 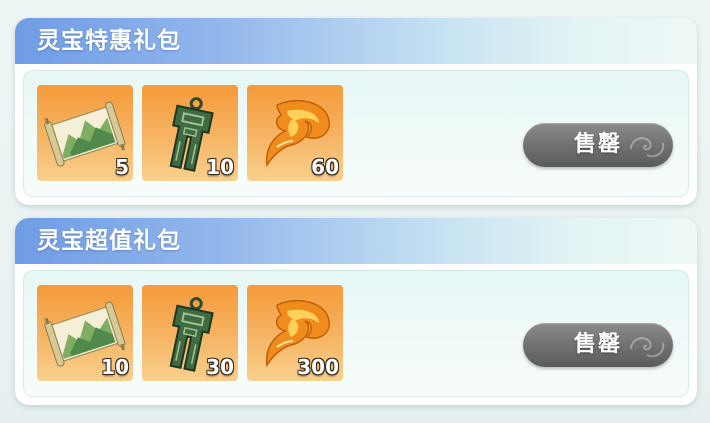 What do you see at coordinates (295, 333) in the screenshot?
I see `reward-item-flame-feather: 300` at bounding box center [295, 333].